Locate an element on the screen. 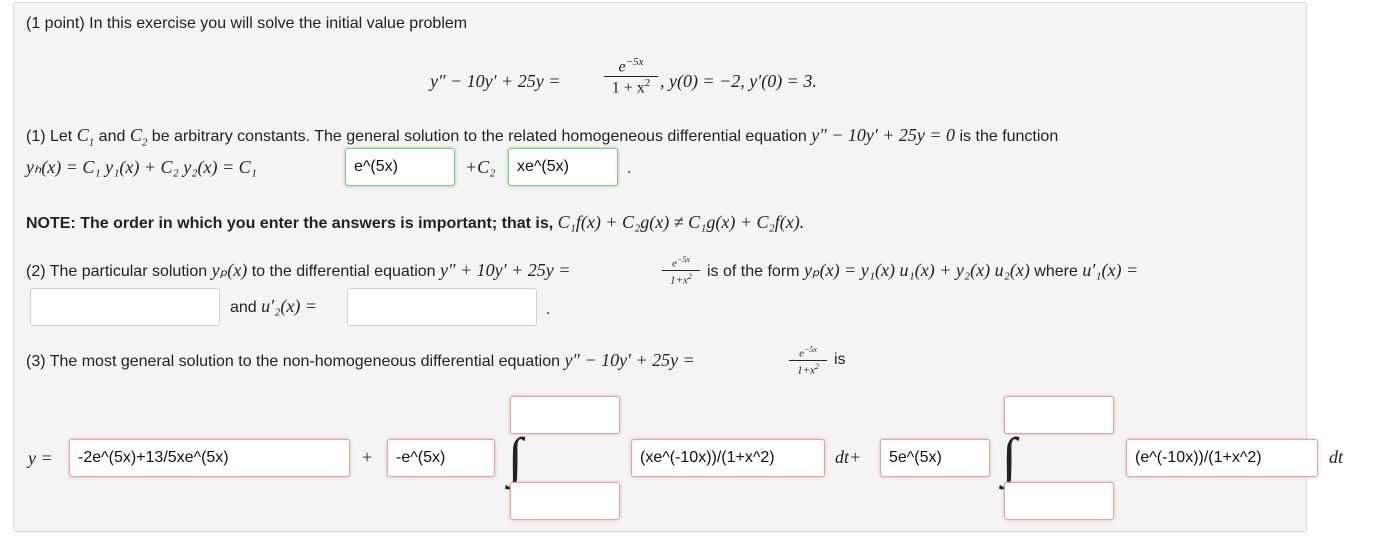  ivp-num-exp: −5x is located at coordinates (634, 62).